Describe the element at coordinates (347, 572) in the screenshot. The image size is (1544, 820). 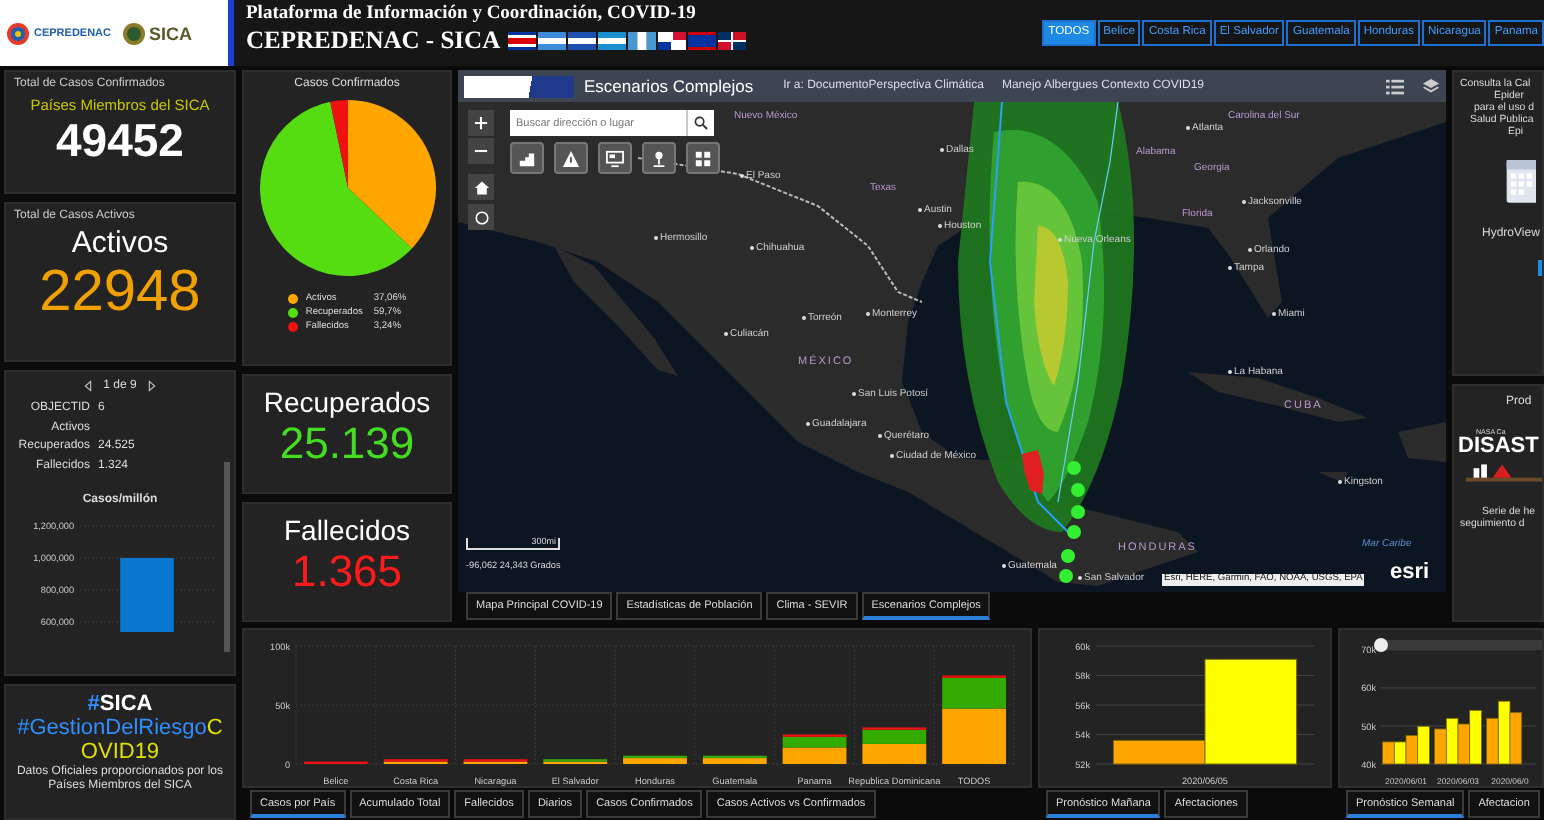
I see `deaths-count: 1.365` at that location.